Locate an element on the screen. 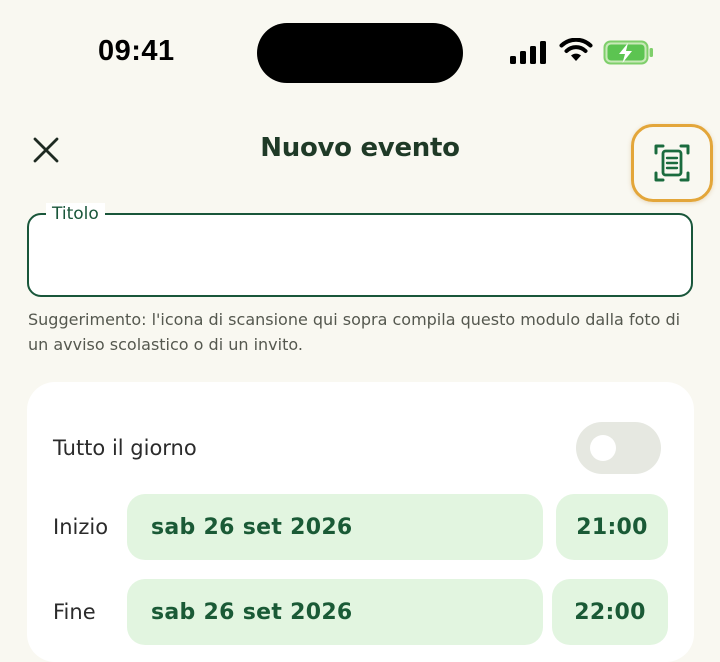 This screenshot has width=720, height=662. scan-document-button is located at coordinates (672, 163).